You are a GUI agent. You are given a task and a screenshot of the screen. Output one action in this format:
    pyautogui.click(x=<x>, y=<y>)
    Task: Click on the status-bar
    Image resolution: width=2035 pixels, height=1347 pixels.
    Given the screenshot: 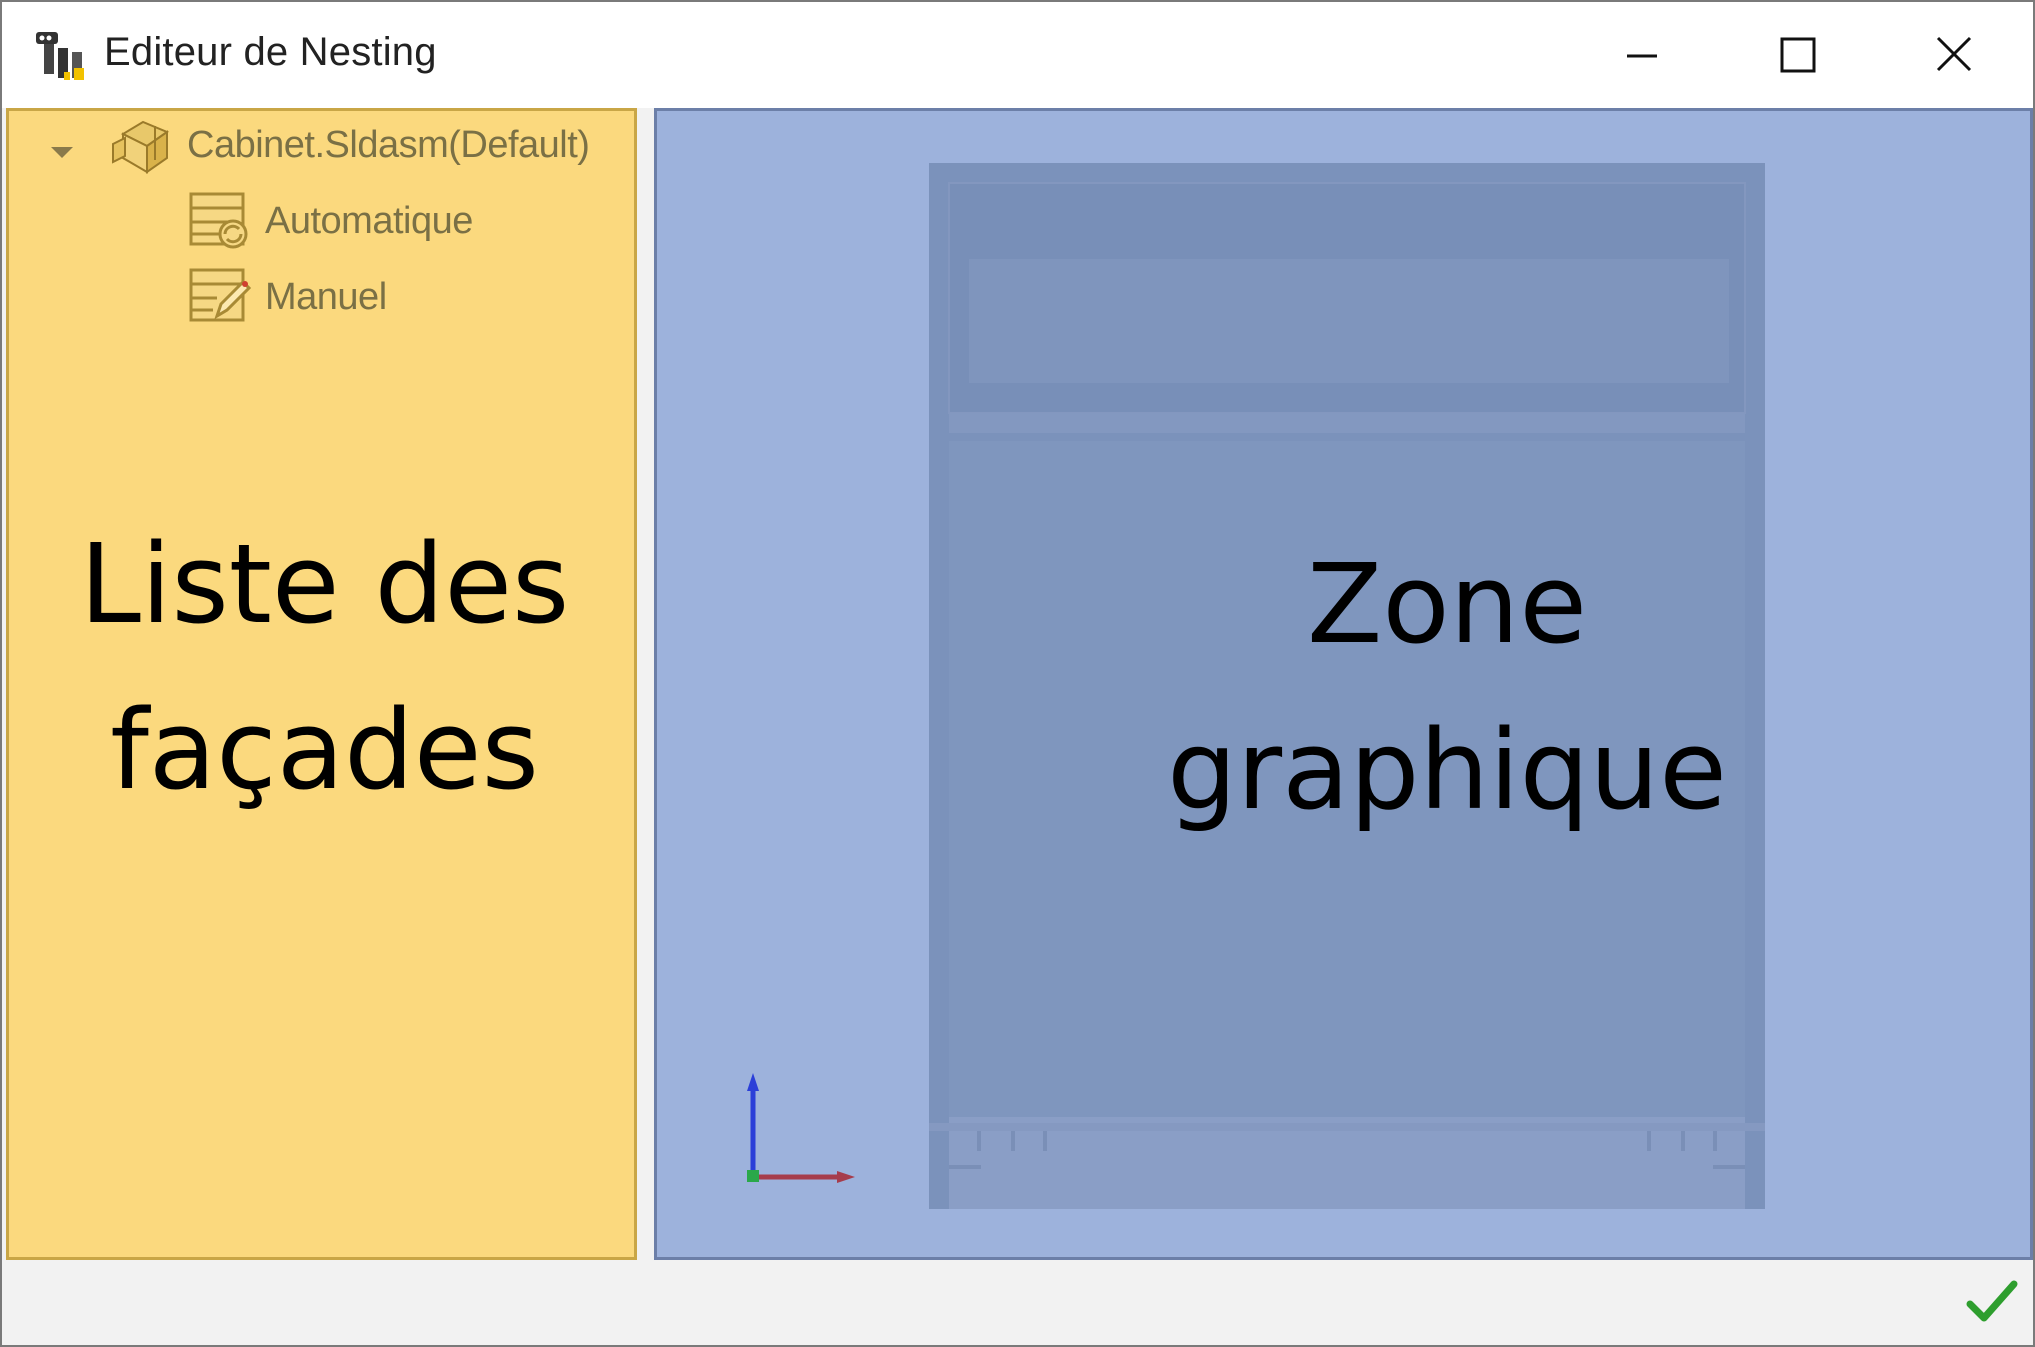 What is the action you would take?
    pyautogui.click(x=1017, y=1304)
    